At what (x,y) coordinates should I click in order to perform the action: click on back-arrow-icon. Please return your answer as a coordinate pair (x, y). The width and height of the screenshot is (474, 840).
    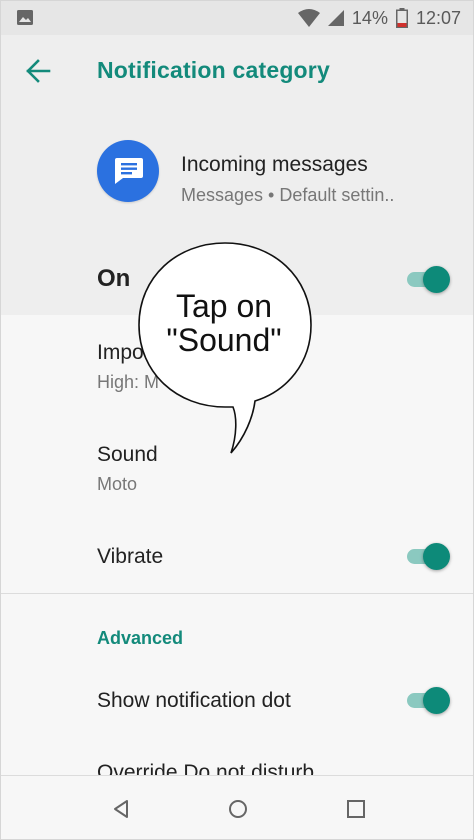
    Looking at the image, I should click on (38, 71).